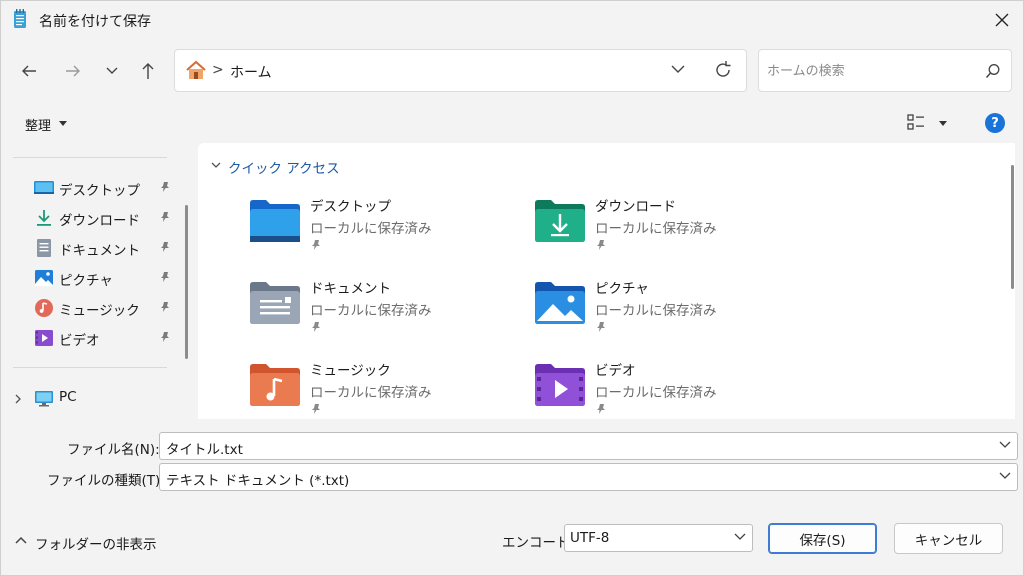 The image size is (1024, 576). Describe the element at coordinates (992, 71) in the screenshot. I see `search-icon` at that location.